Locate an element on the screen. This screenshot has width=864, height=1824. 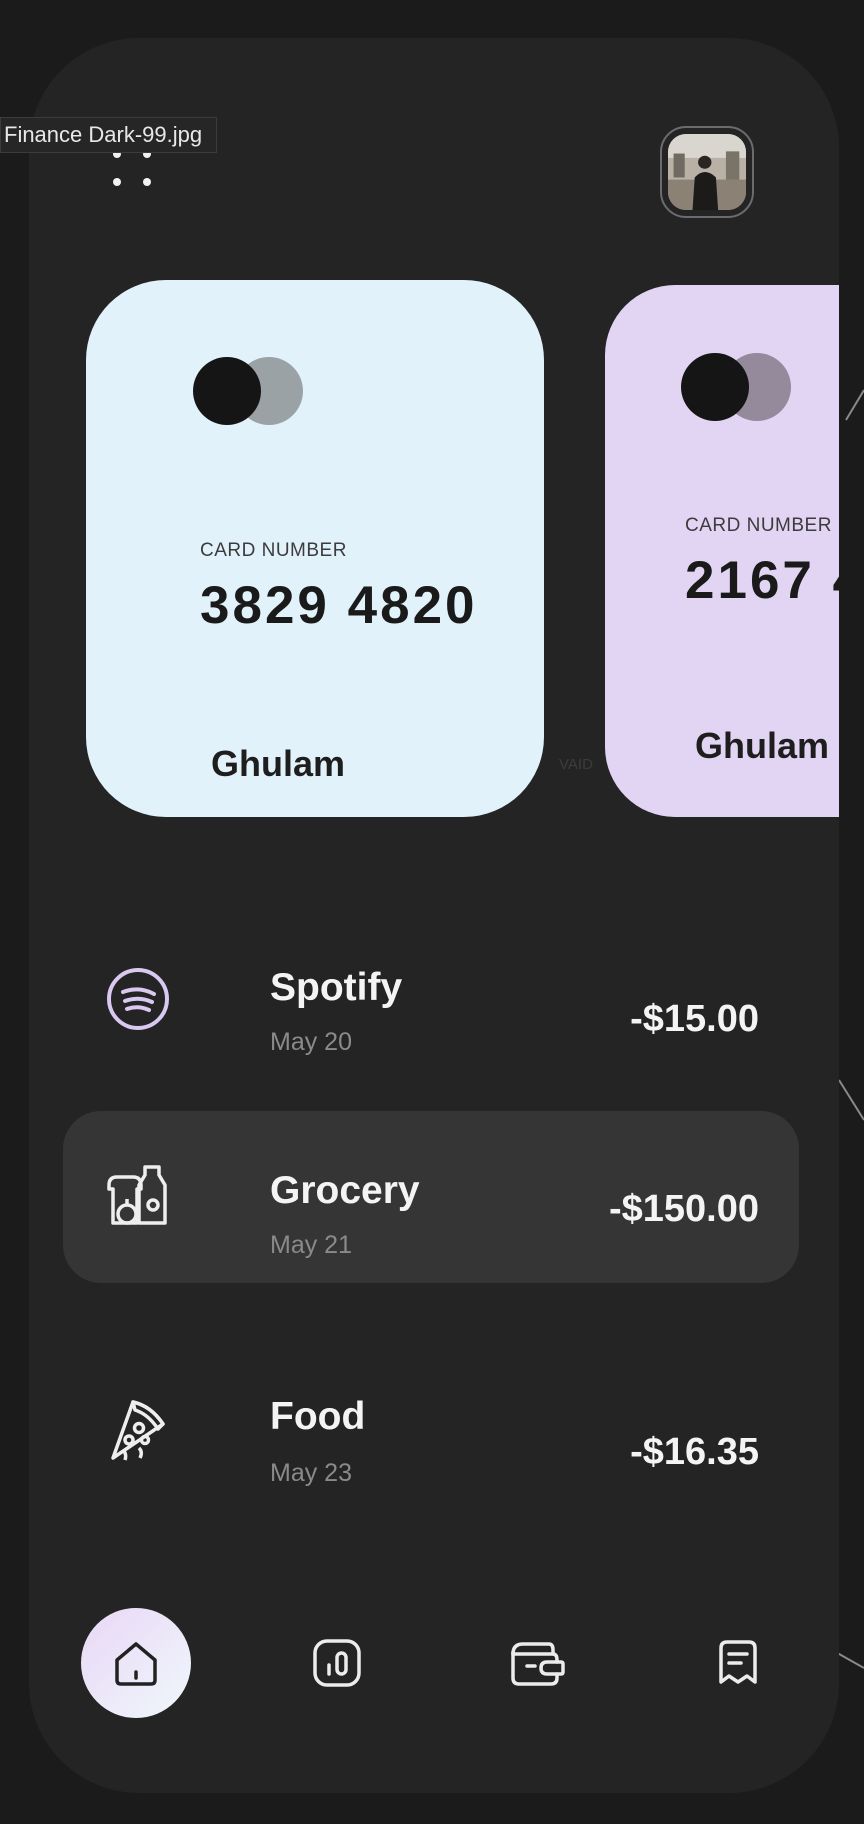
transaction-name: Food is located at coordinates (318, 1416).